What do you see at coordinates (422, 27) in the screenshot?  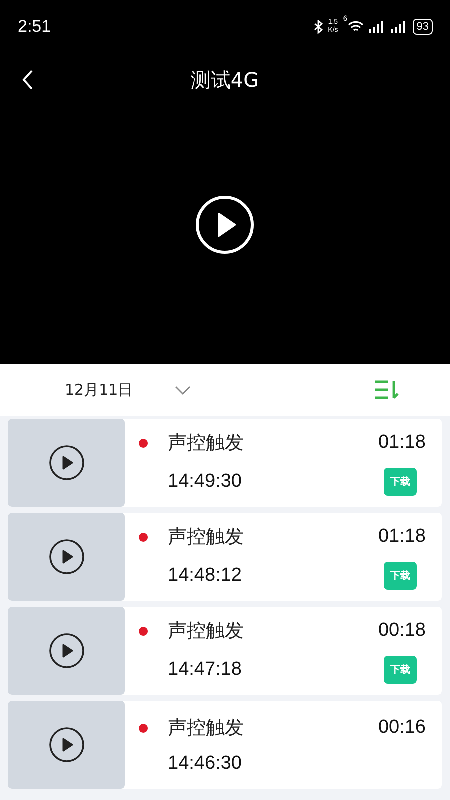 I see `battery-indicator: 93` at bounding box center [422, 27].